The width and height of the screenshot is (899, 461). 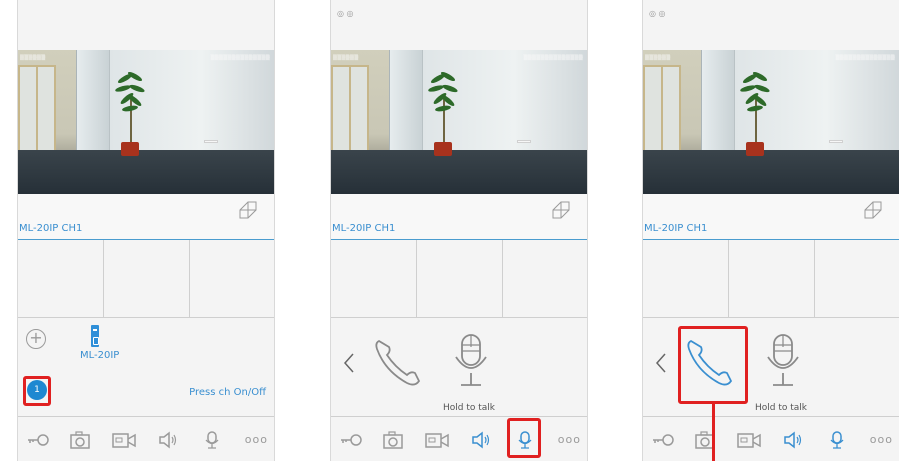 What do you see at coordinates (713, 432) in the screenshot?
I see `highlight-pointer-line` at bounding box center [713, 432].